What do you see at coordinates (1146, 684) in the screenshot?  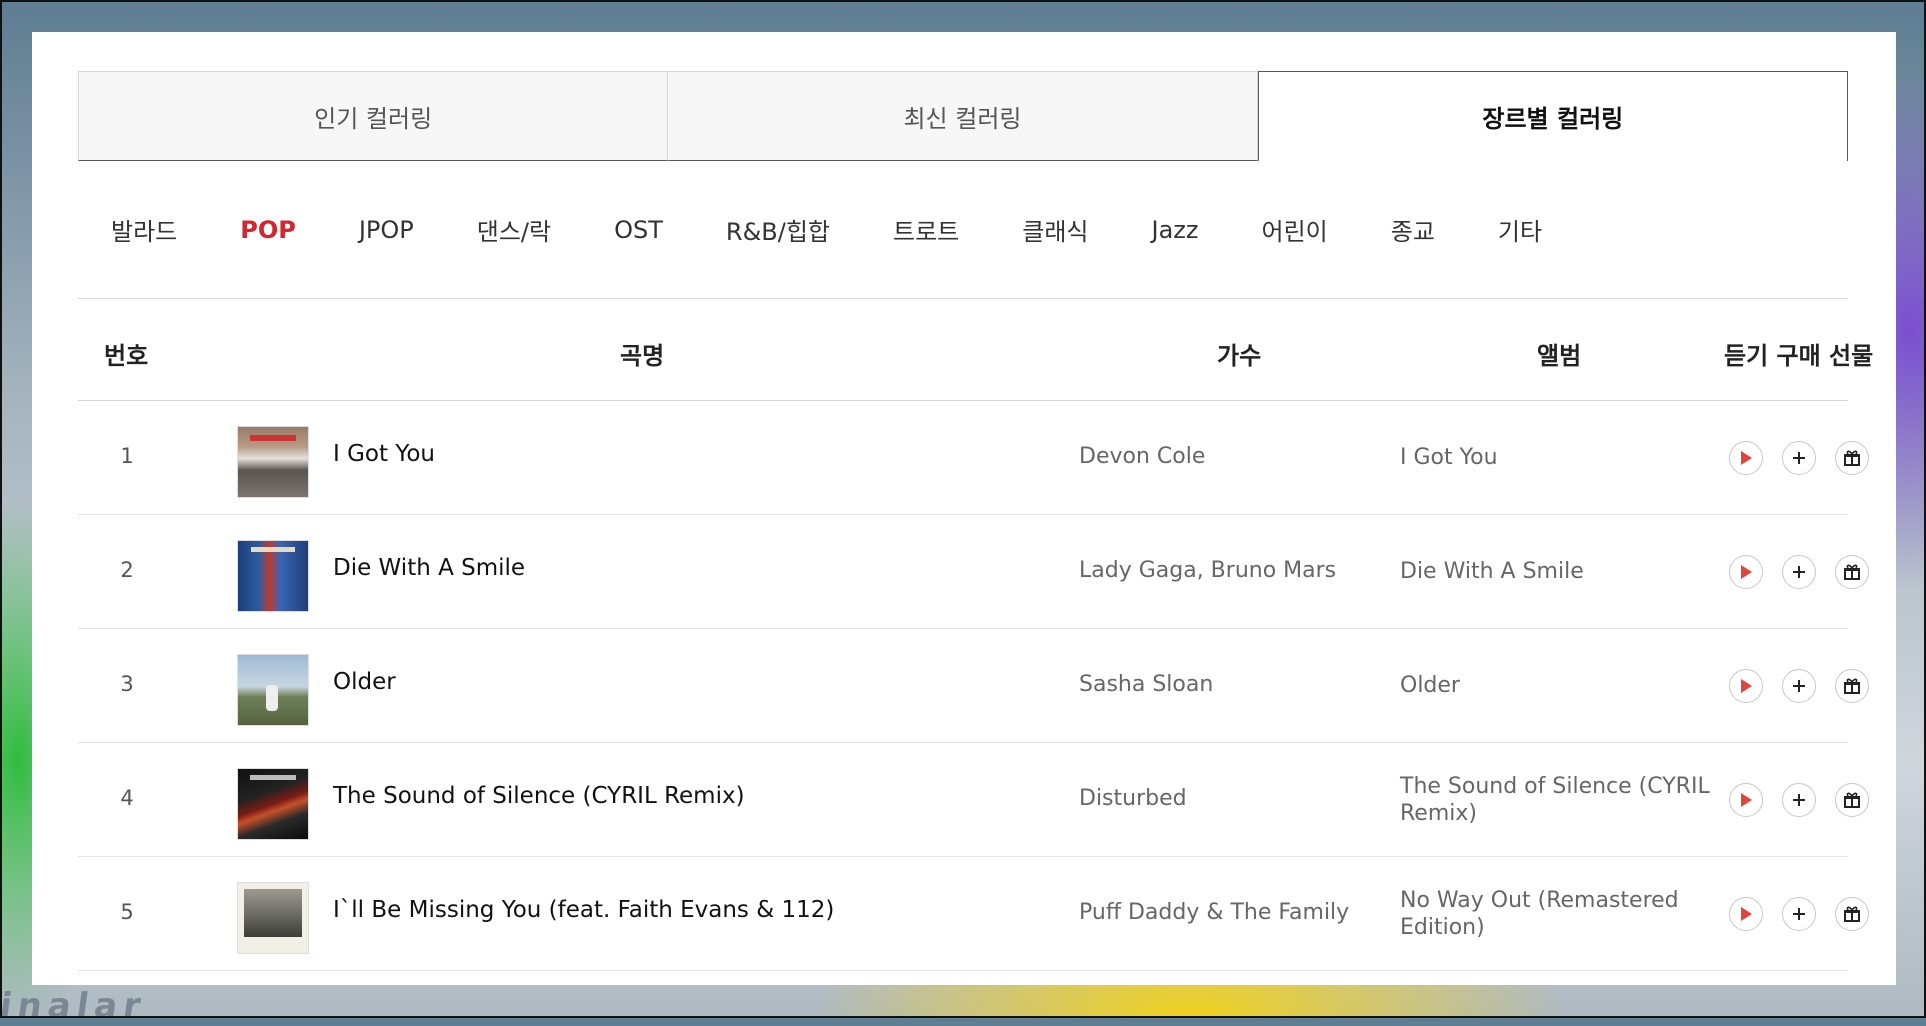 I see `artist-name: Sasha Sloan` at bounding box center [1146, 684].